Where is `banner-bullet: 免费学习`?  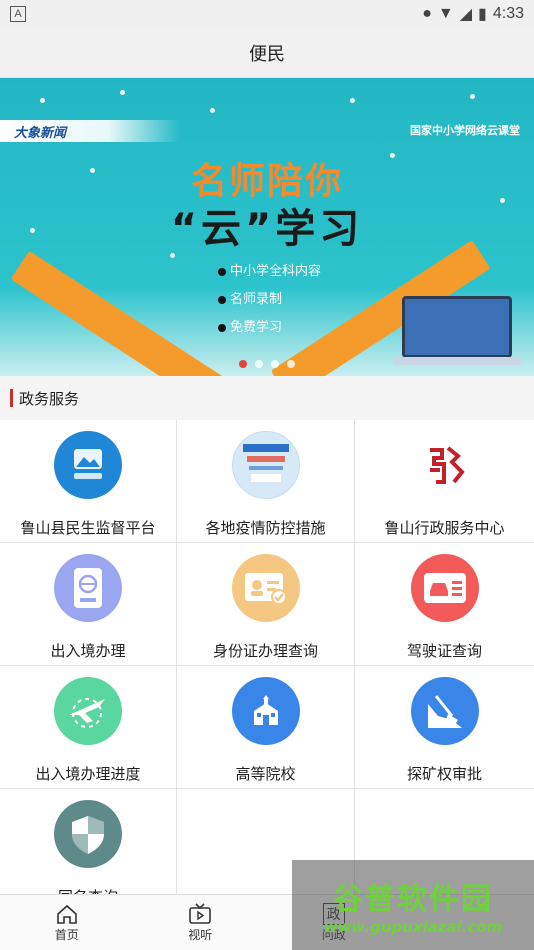 banner-bullet: 免费学习 is located at coordinates (256, 327).